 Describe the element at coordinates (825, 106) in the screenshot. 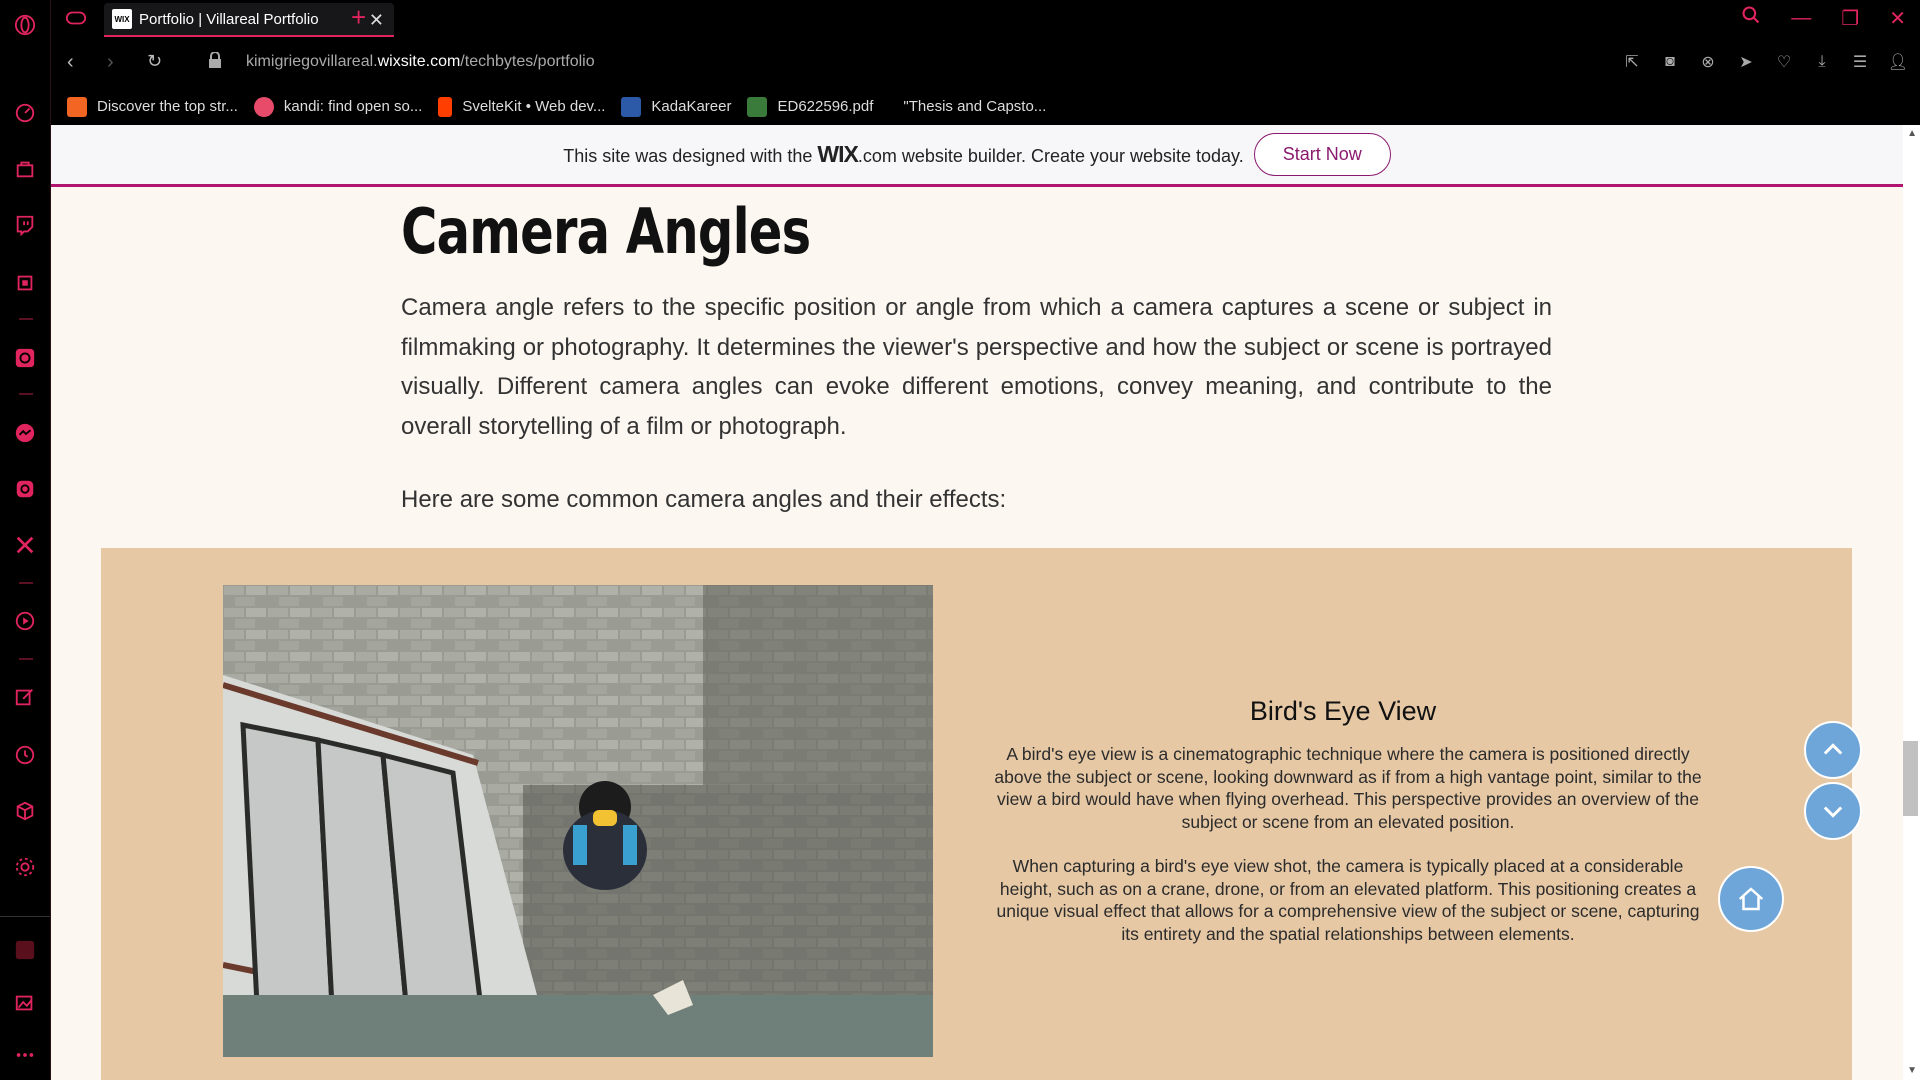

I see `bookmark-label: ED622596.pdf` at that location.